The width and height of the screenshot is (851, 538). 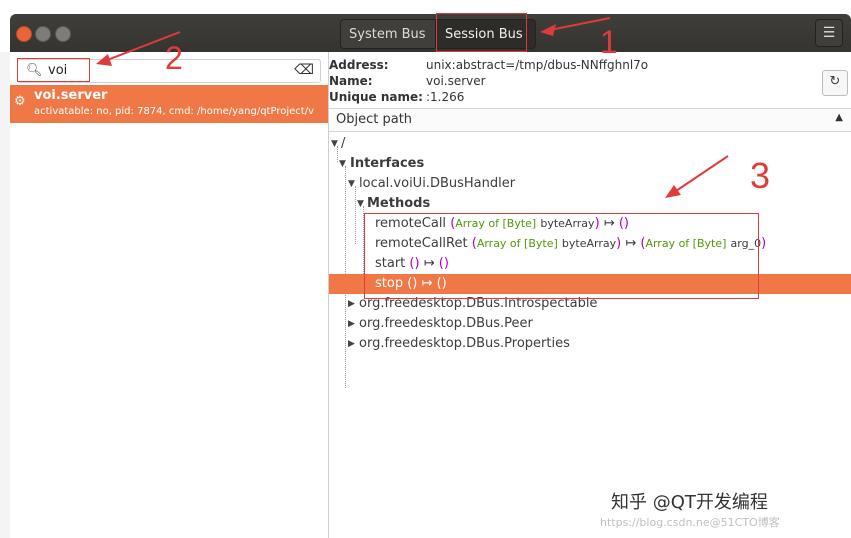 I want to click on annotation-number-2: 2, so click(x=174, y=58).